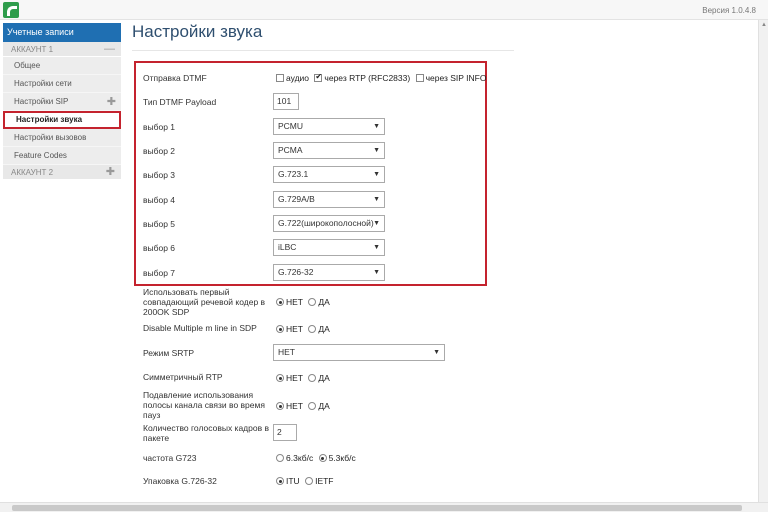 Image resolution: width=768 pixels, height=512 pixels. What do you see at coordinates (324, 378) in the screenshot?
I see `sym-rtp-yes-label: ДА` at bounding box center [324, 378].